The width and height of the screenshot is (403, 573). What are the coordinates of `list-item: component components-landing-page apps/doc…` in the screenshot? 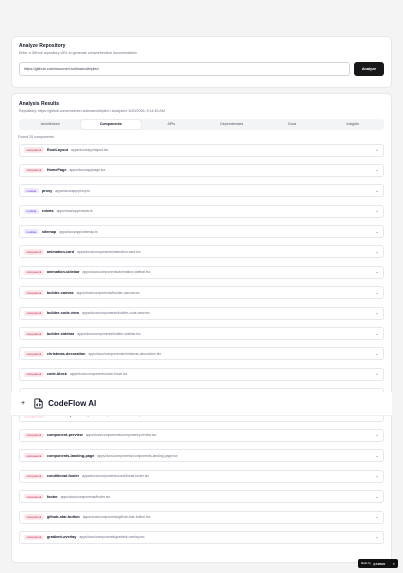 It's located at (201, 456).